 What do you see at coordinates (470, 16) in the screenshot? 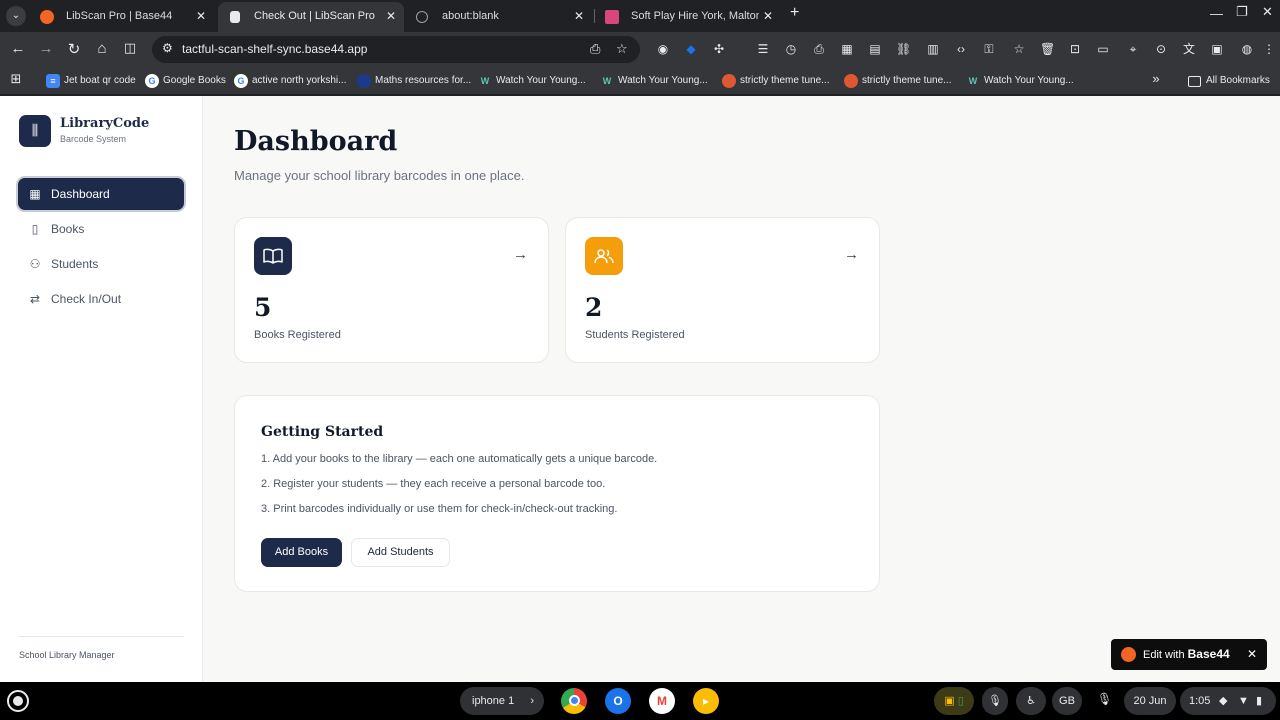
I see `tab-title: about:blank` at bounding box center [470, 16].